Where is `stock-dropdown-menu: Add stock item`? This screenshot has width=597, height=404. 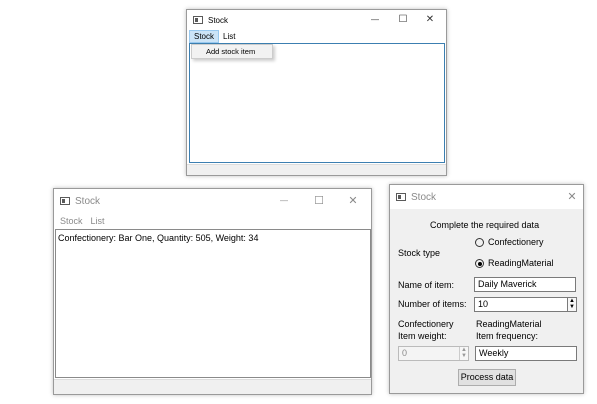 stock-dropdown-menu: Add stock item is located at coordinates (232, 51).